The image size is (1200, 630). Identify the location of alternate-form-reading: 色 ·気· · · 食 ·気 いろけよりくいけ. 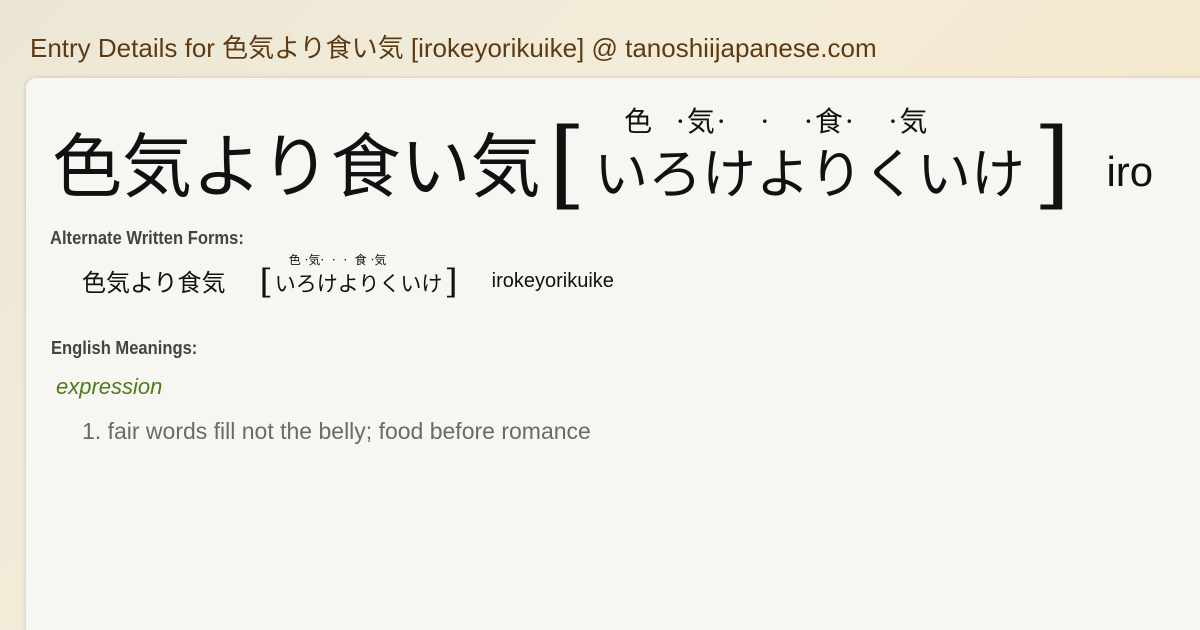
(358, 275).